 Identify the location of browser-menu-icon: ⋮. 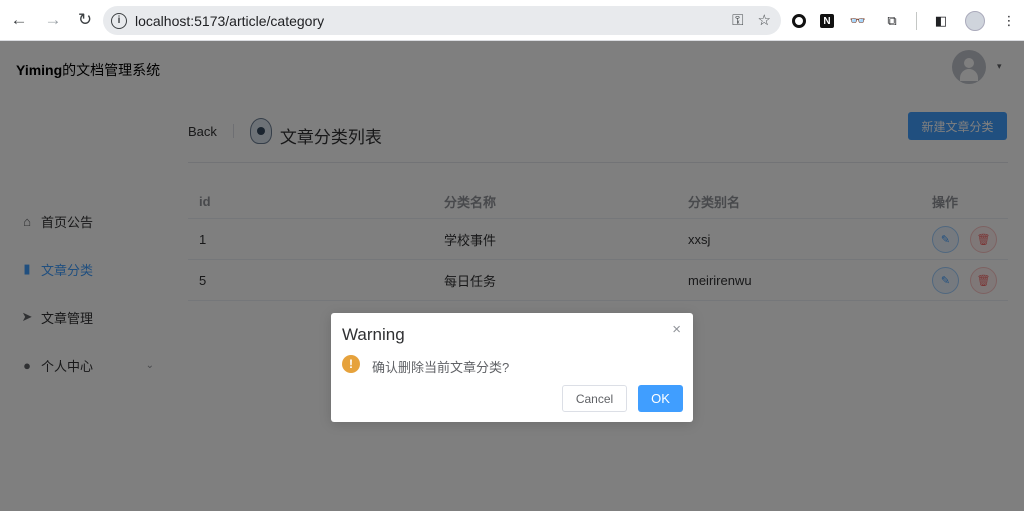
(1009, 21).